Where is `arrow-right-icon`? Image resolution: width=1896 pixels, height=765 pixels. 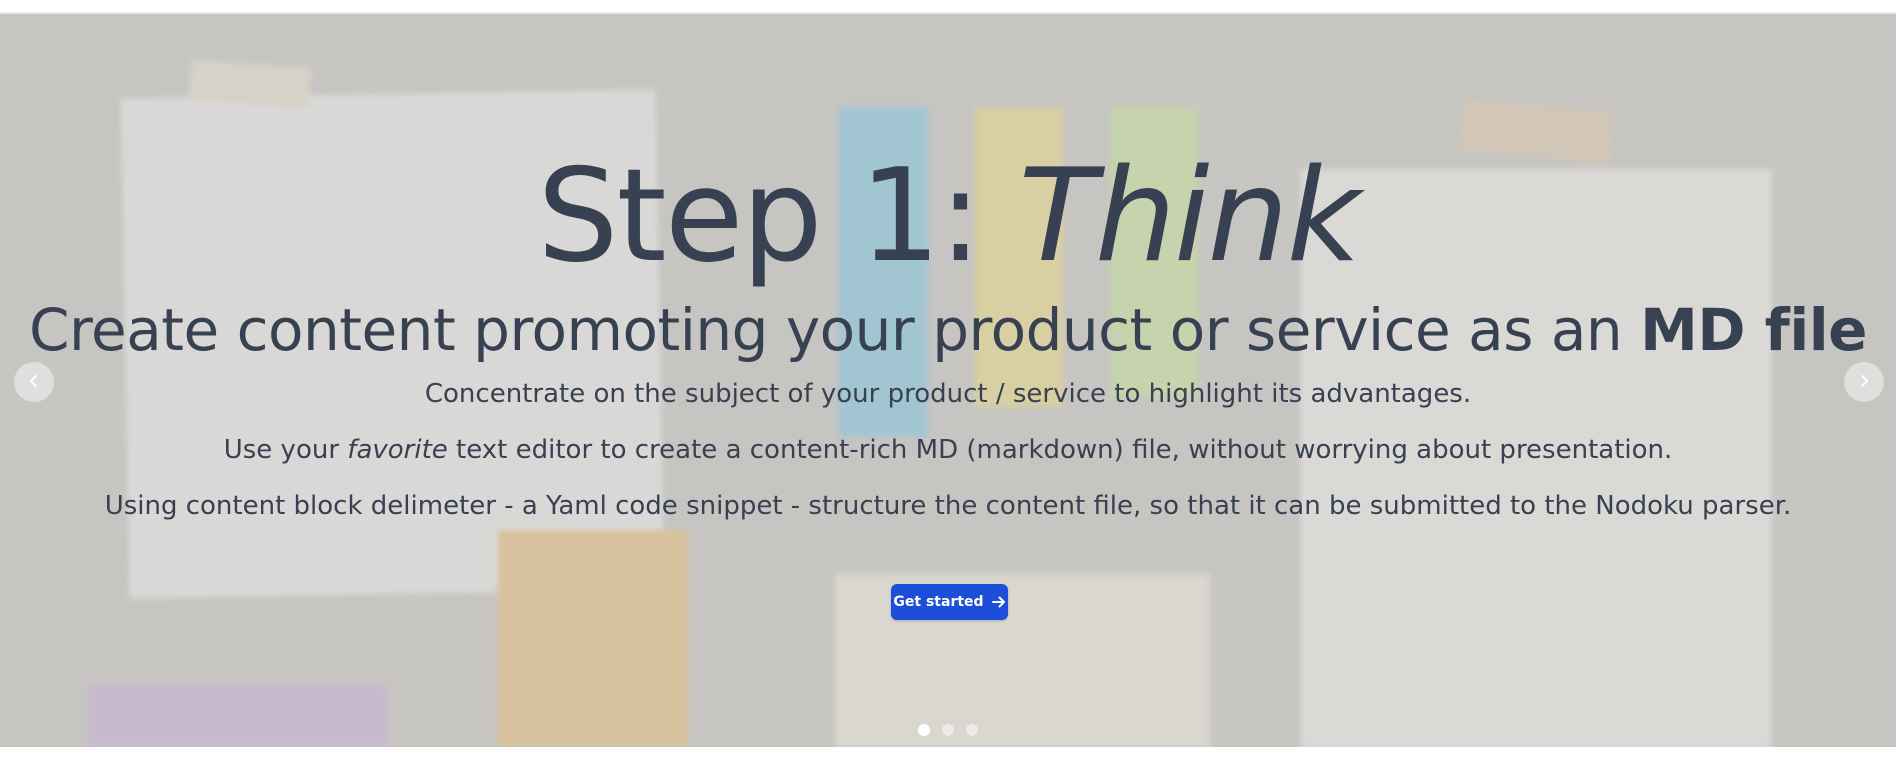
arrow-right-icon is located at coordinates (998, 602).